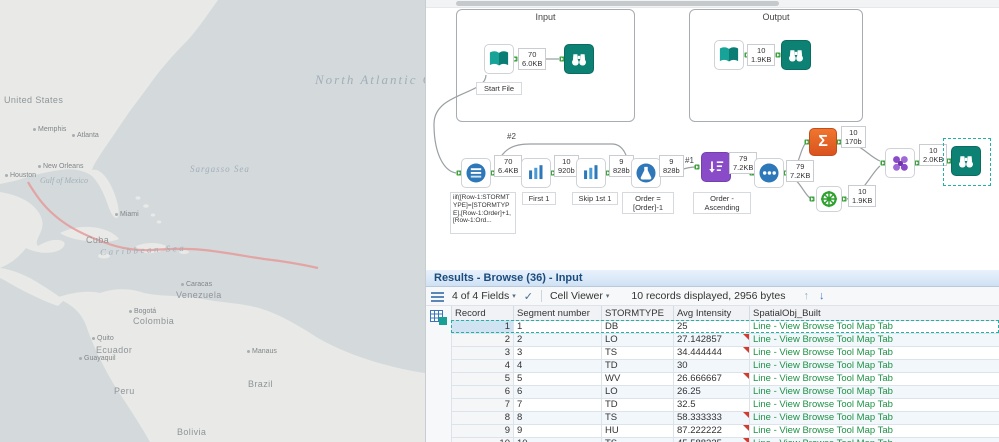  What do you see at coordinates (722, 203) in the screenshot?
I see `tool-caption: Order - Ascending` at bounding box center [722, 203].